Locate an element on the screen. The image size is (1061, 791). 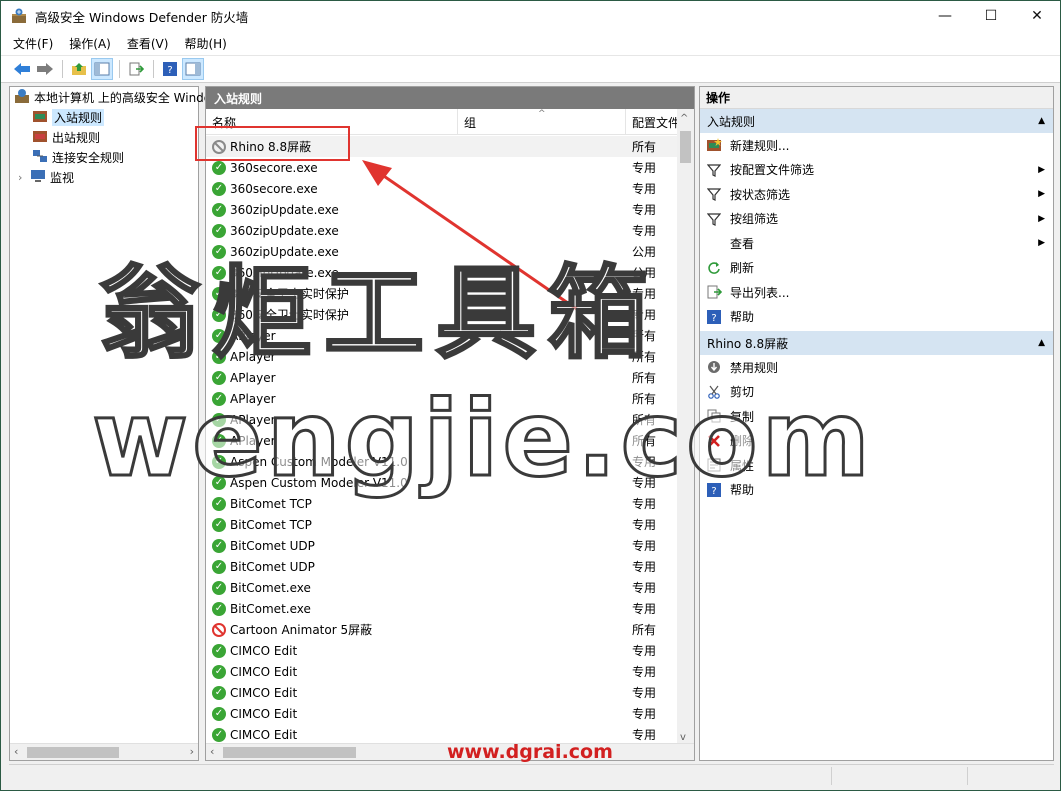
firewall-node-icon is located at coordinates (22, 97).